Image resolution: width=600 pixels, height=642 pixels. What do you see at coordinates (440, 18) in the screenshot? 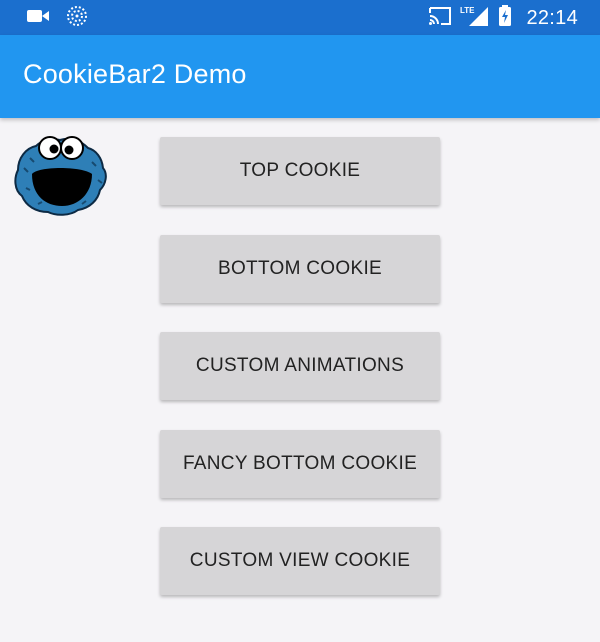
I see `cast-icon` at bounding box center [440, 18].